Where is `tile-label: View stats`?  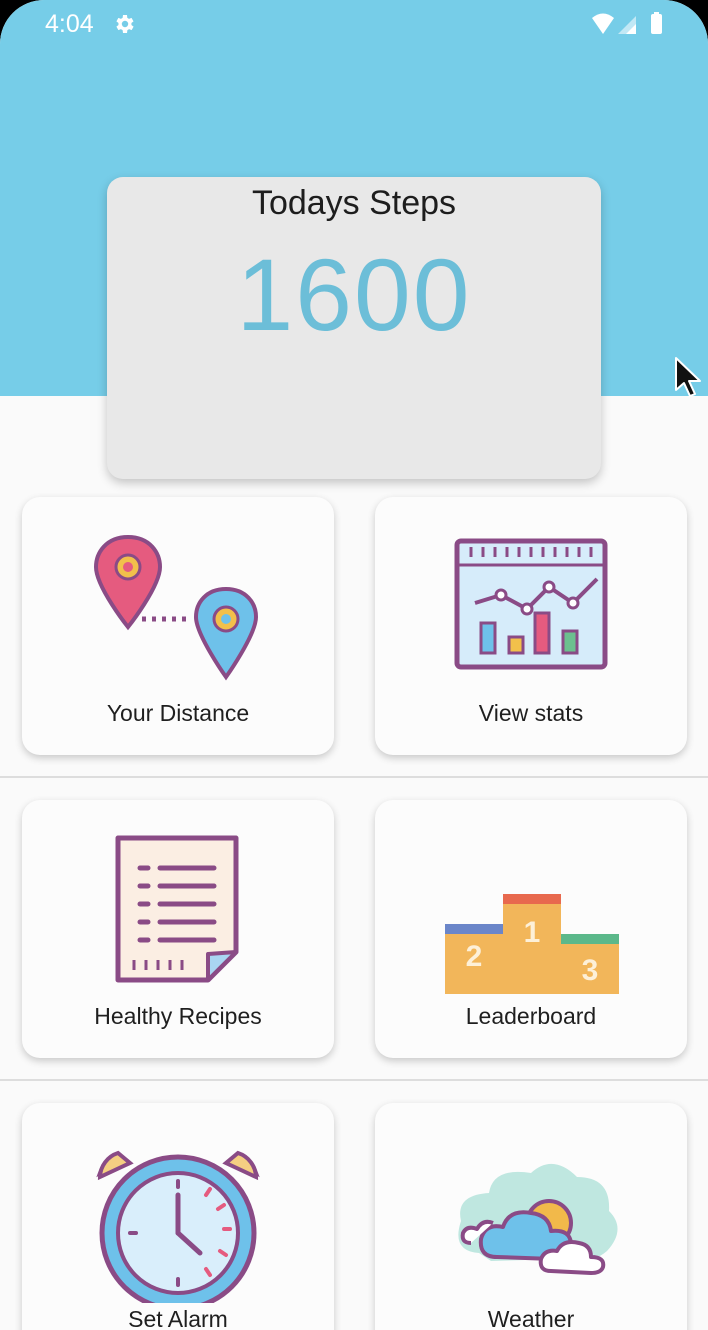
tile-label: View stats is located at coordinates (531, 713).